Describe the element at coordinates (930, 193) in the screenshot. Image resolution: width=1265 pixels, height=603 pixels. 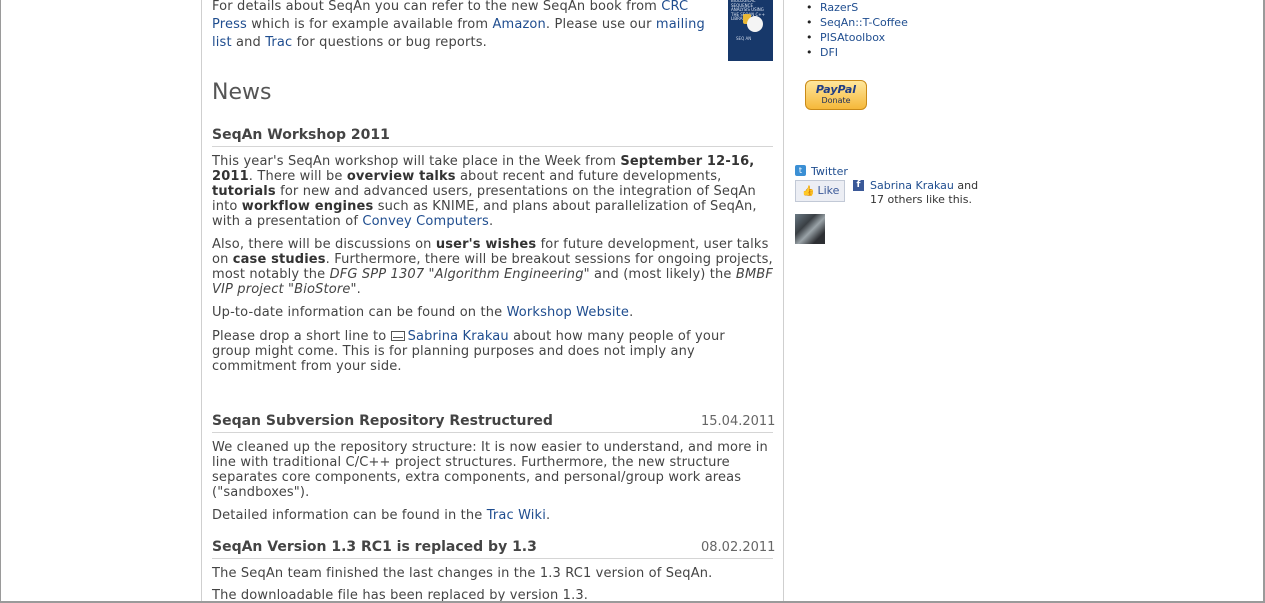
I see `facebook-like-summary: Sabrina Krakau and 17 others like this.` at that location.